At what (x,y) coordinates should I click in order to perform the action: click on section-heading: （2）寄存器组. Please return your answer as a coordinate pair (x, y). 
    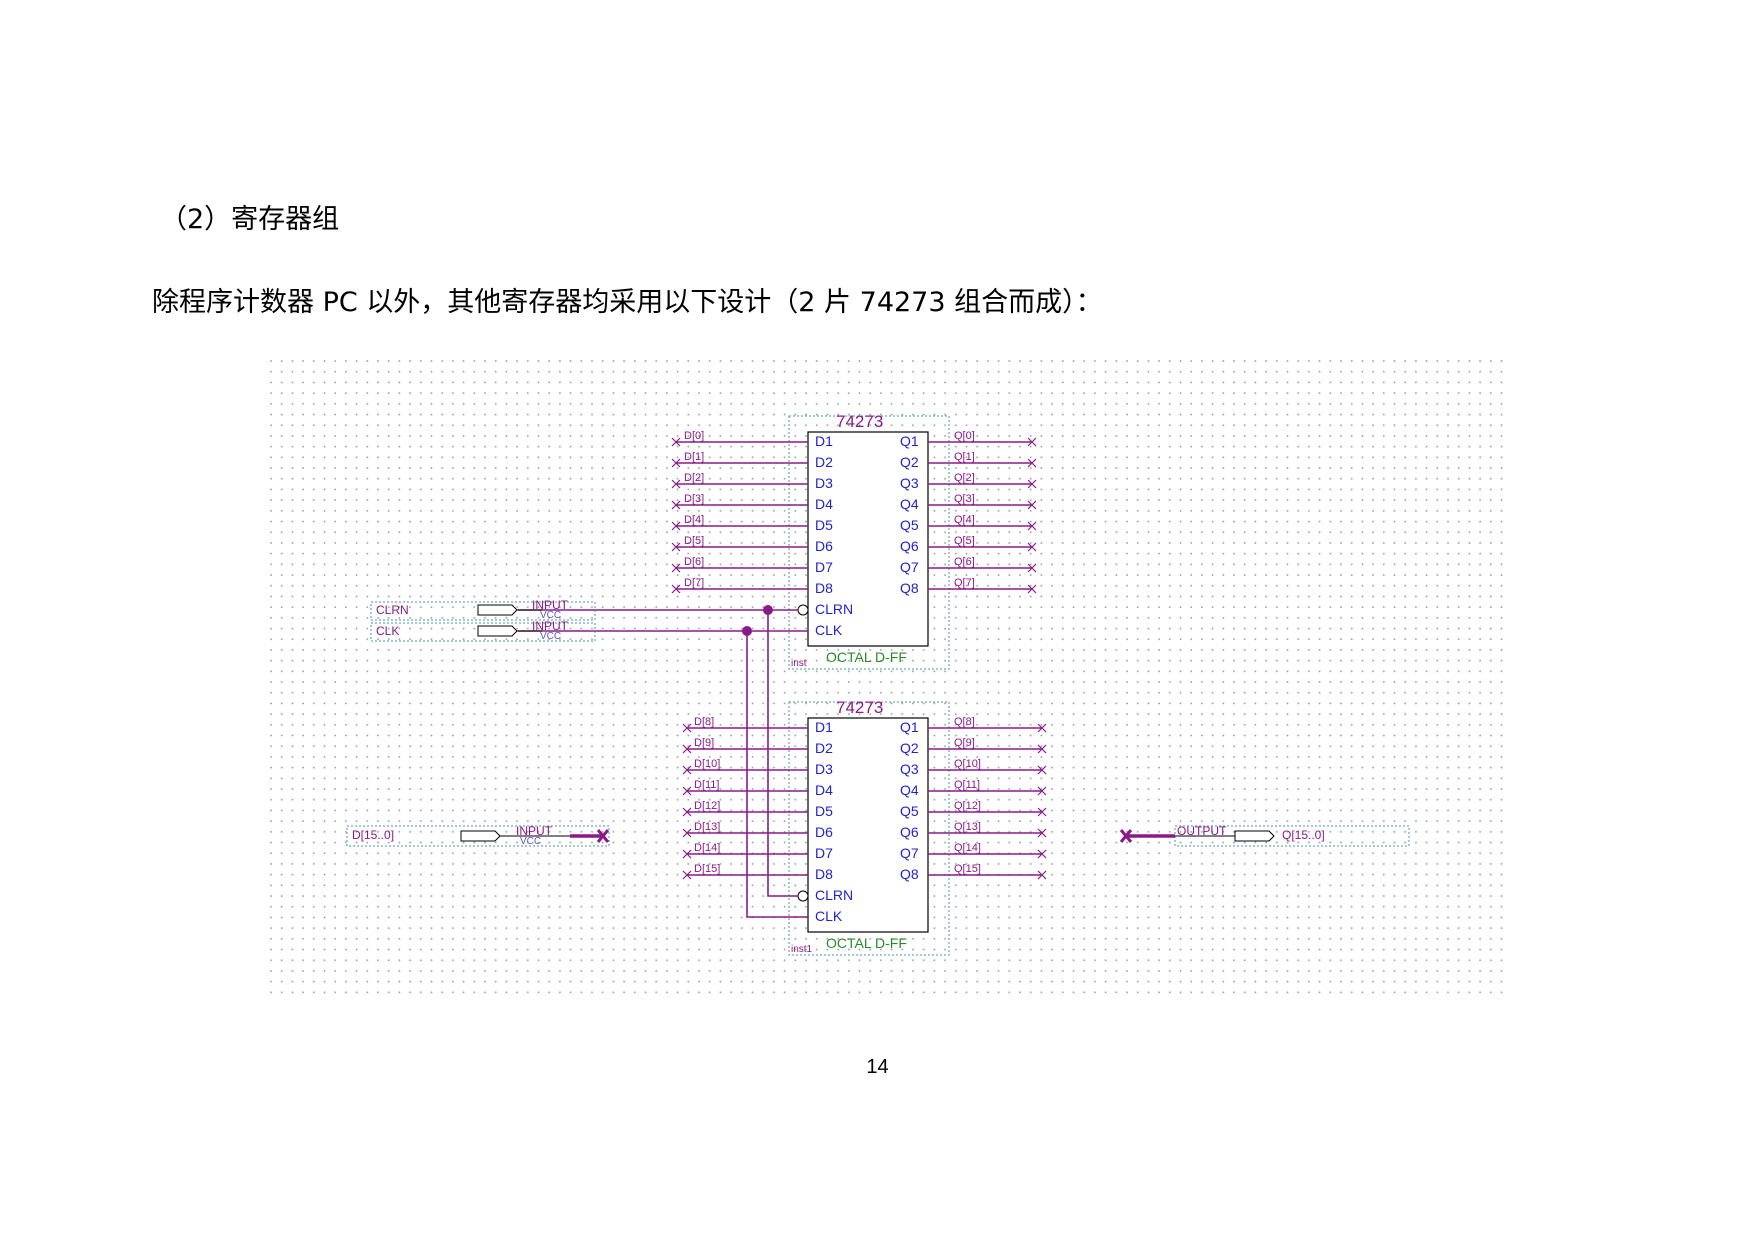
    Looking at the image, I should click on (250, 219).